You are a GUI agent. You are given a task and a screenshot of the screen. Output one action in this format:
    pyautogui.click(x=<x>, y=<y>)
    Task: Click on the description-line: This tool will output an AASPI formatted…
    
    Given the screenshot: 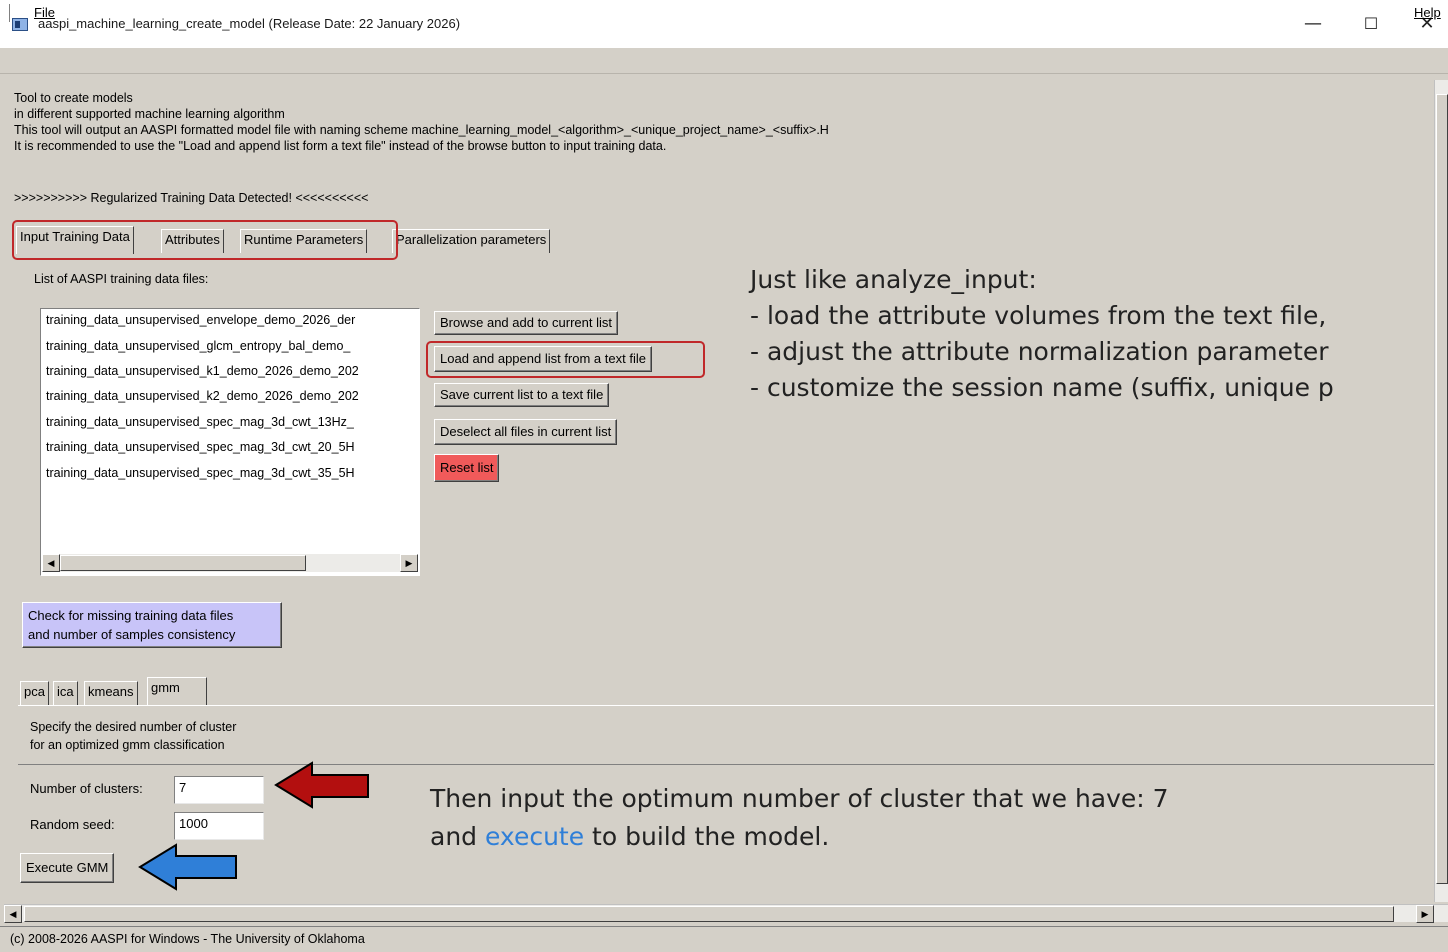 What is the action you would take?
    pyautogui.click(x=421, y=130)
    